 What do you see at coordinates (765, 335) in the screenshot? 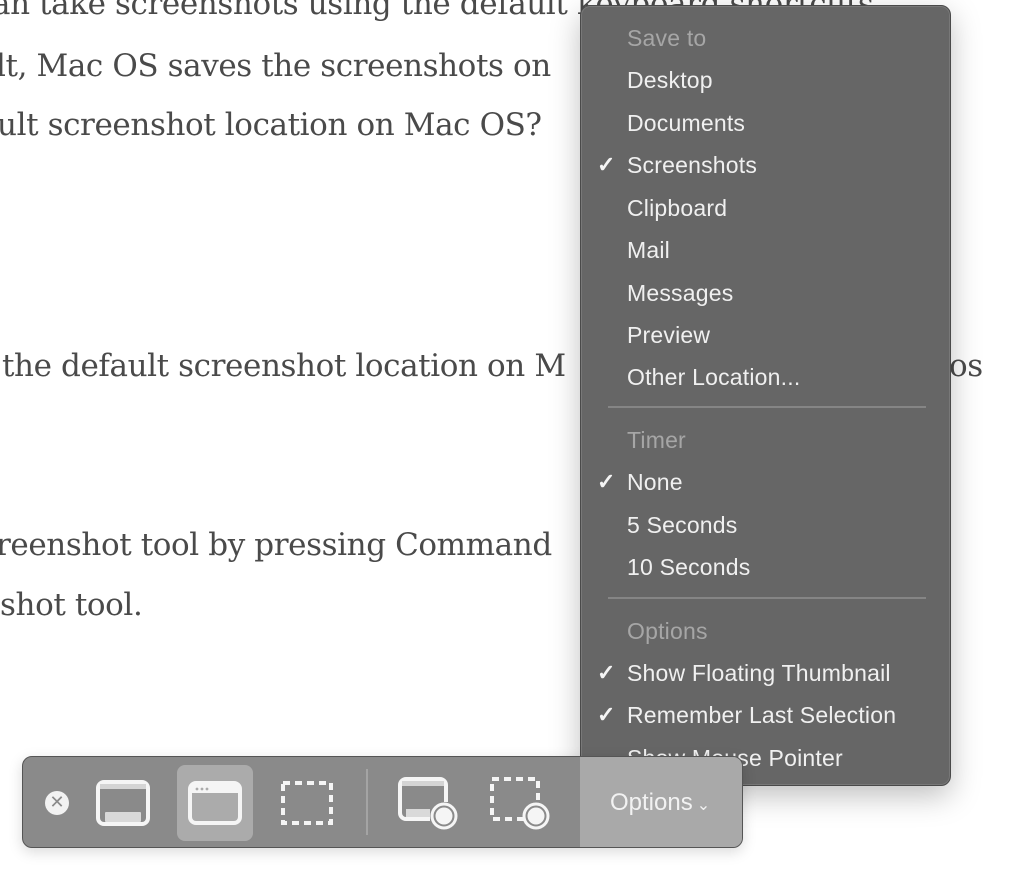
I see `menu-item-preview: Preview` at bounding box center [765, 335].